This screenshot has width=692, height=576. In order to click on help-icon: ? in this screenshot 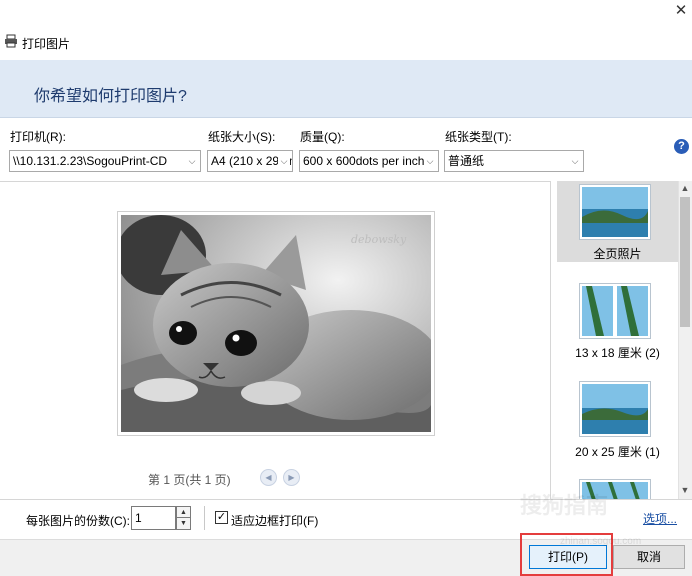, I will do `click(681, 146)`.